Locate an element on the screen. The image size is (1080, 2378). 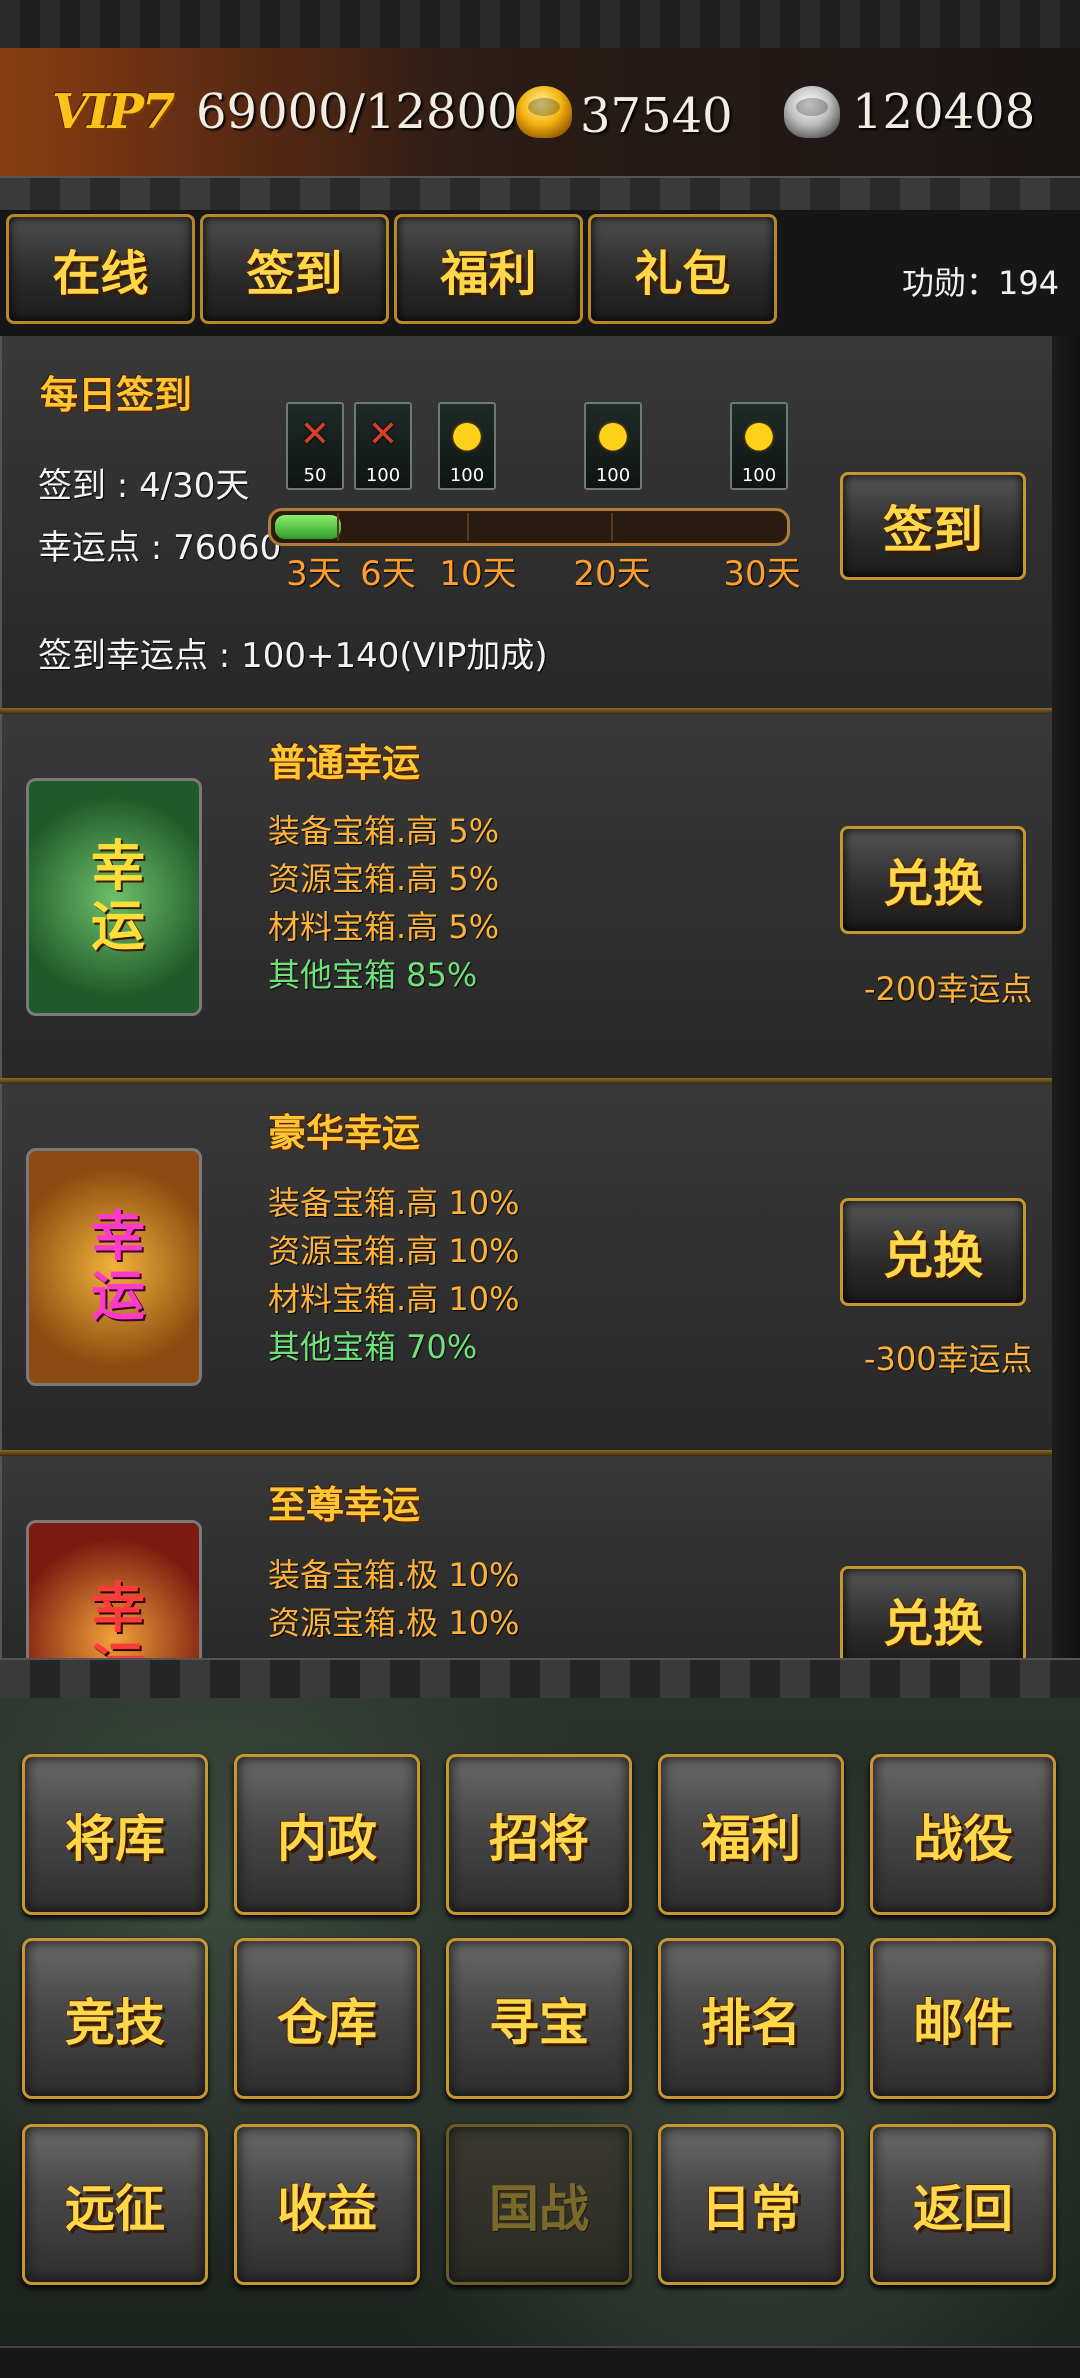
menu-daily: 日常 is located at coordinates (751, 2204).